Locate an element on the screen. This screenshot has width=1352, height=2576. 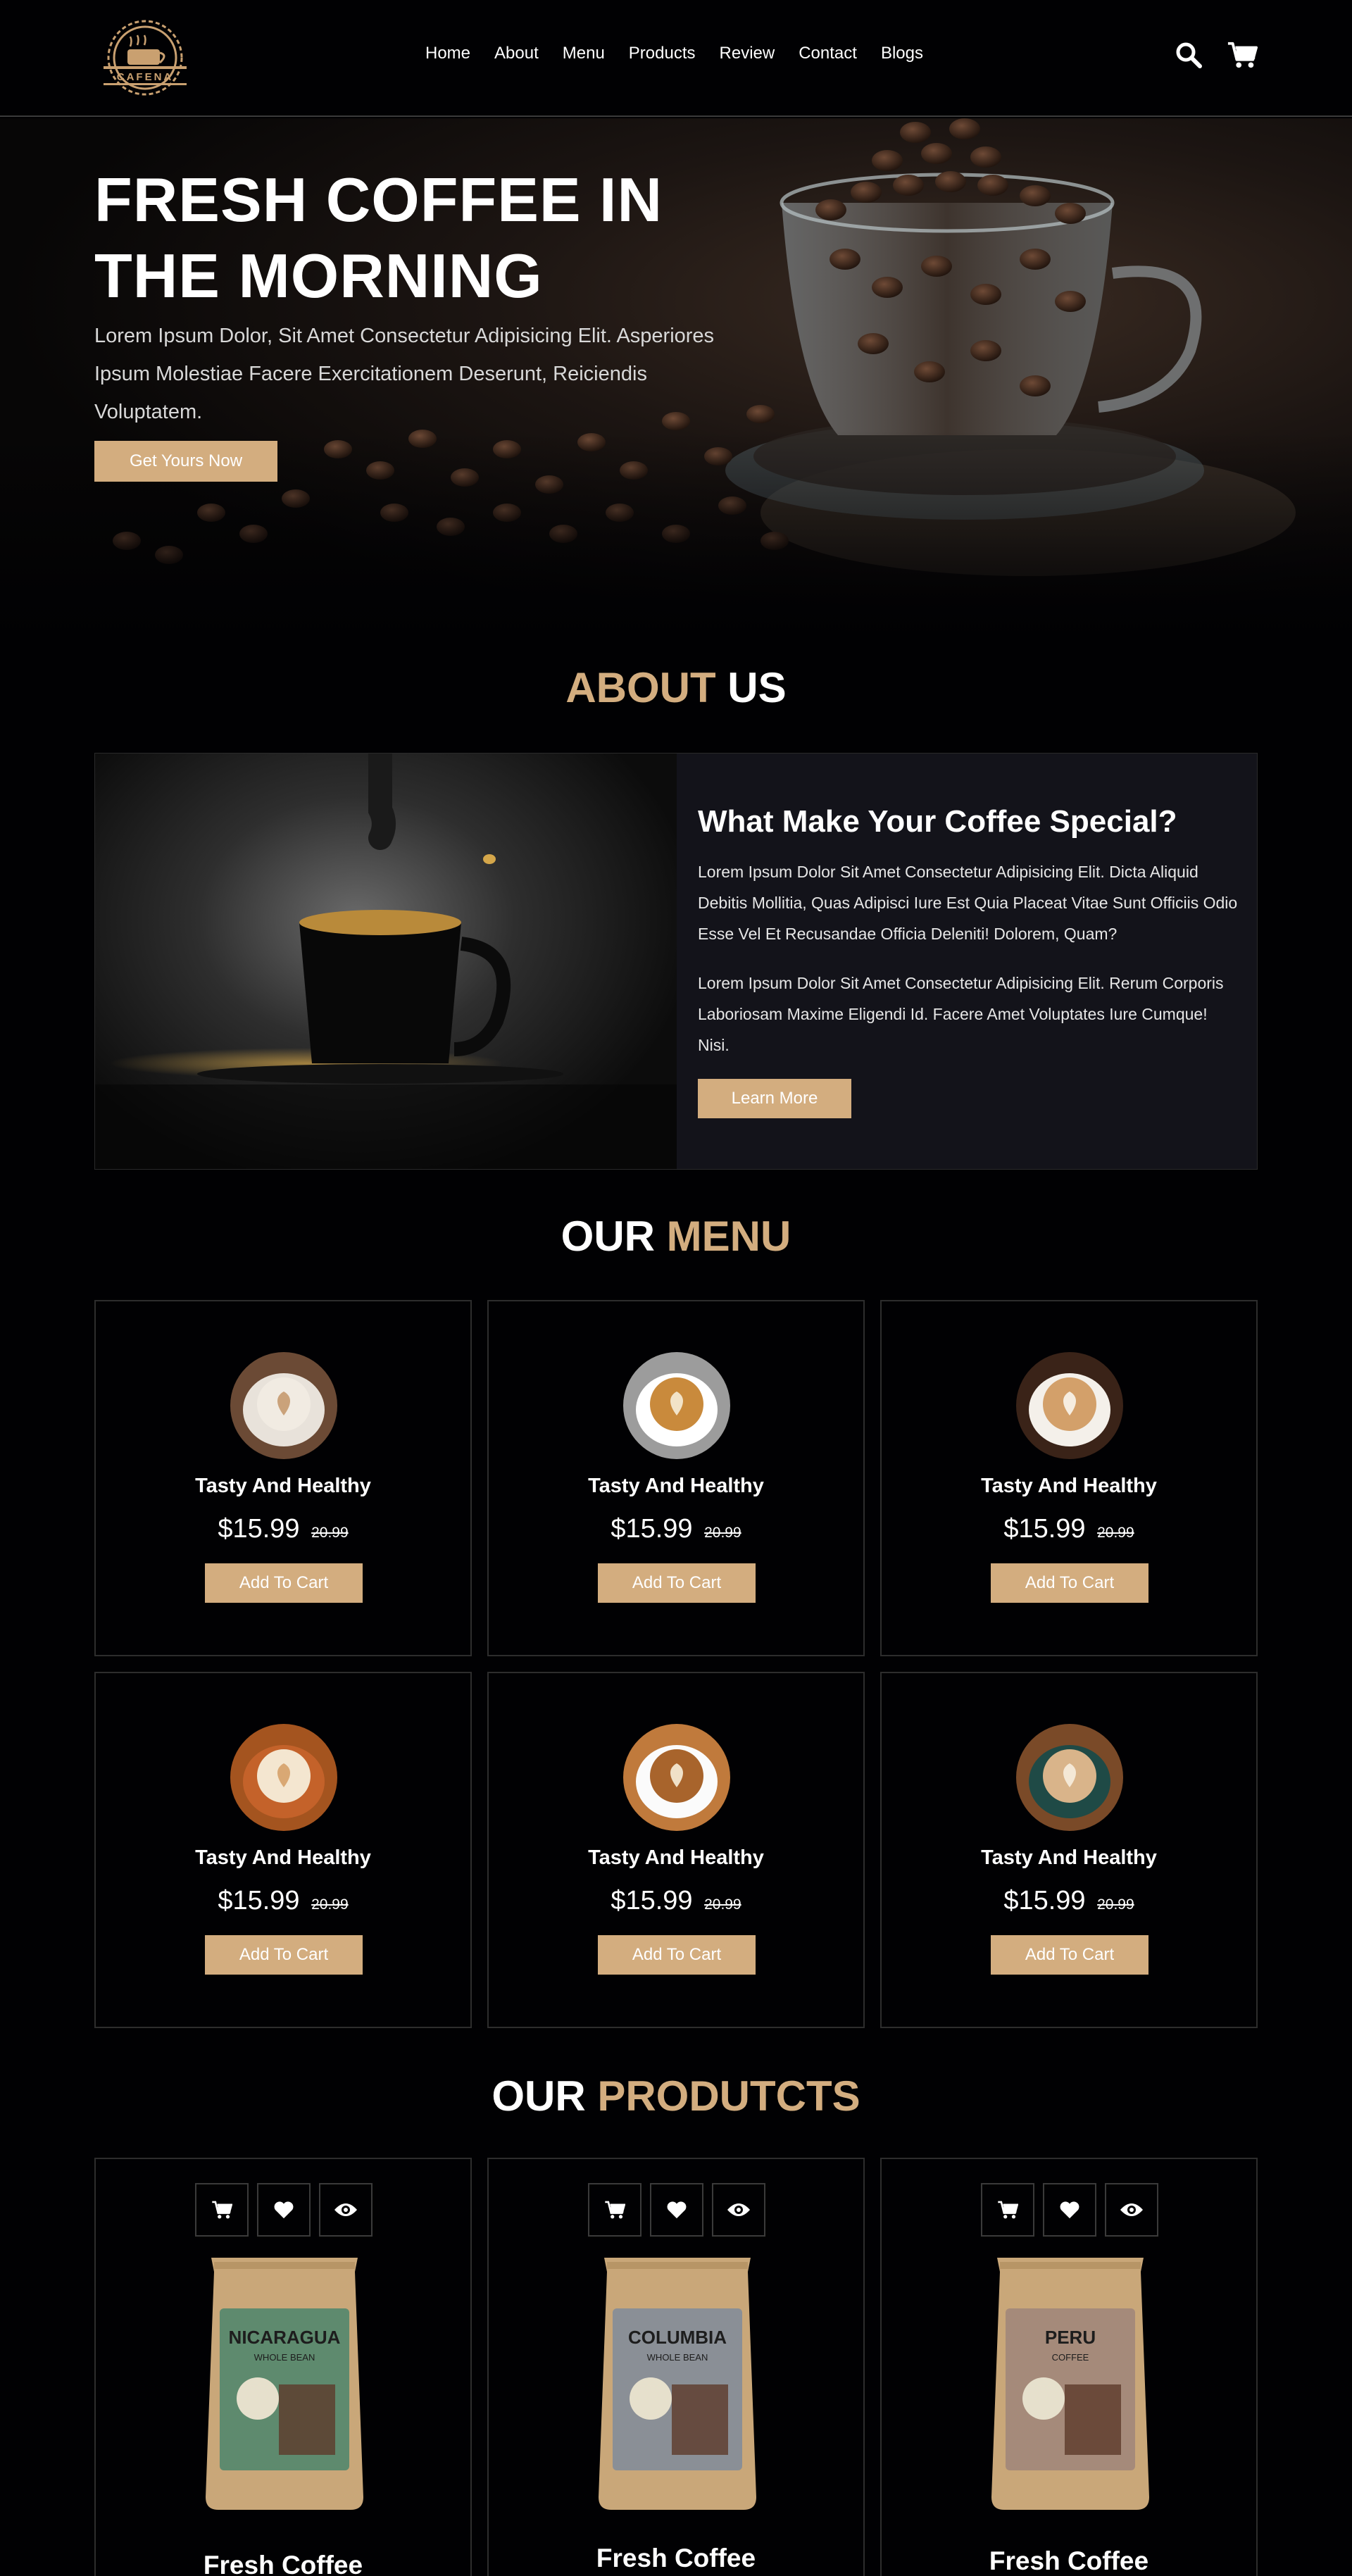
menu-title-rest: OUR is located at coordinates (614, 1236).